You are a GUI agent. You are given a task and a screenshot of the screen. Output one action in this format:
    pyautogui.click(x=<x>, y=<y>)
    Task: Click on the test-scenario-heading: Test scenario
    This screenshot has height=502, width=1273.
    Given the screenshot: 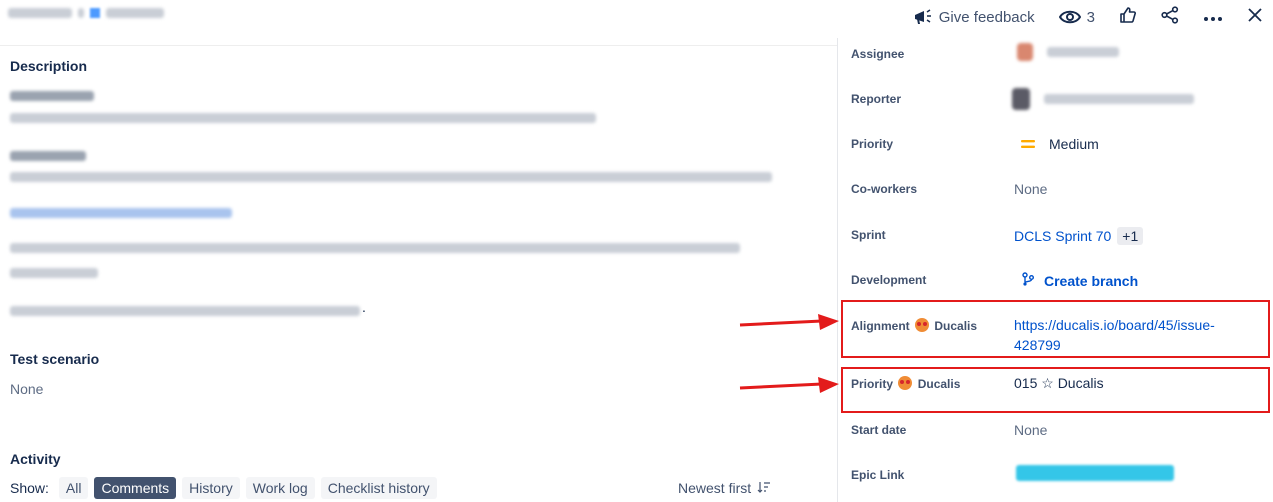 What is the action you would take?
    pyautogui.click(x=55, y=359)
    